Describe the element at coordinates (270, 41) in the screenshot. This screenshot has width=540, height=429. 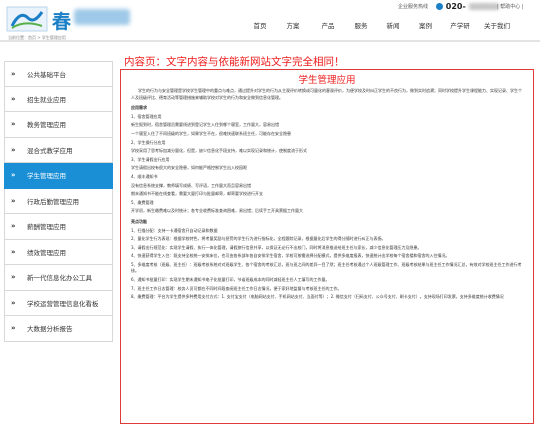
I see `header-divider` at that location.